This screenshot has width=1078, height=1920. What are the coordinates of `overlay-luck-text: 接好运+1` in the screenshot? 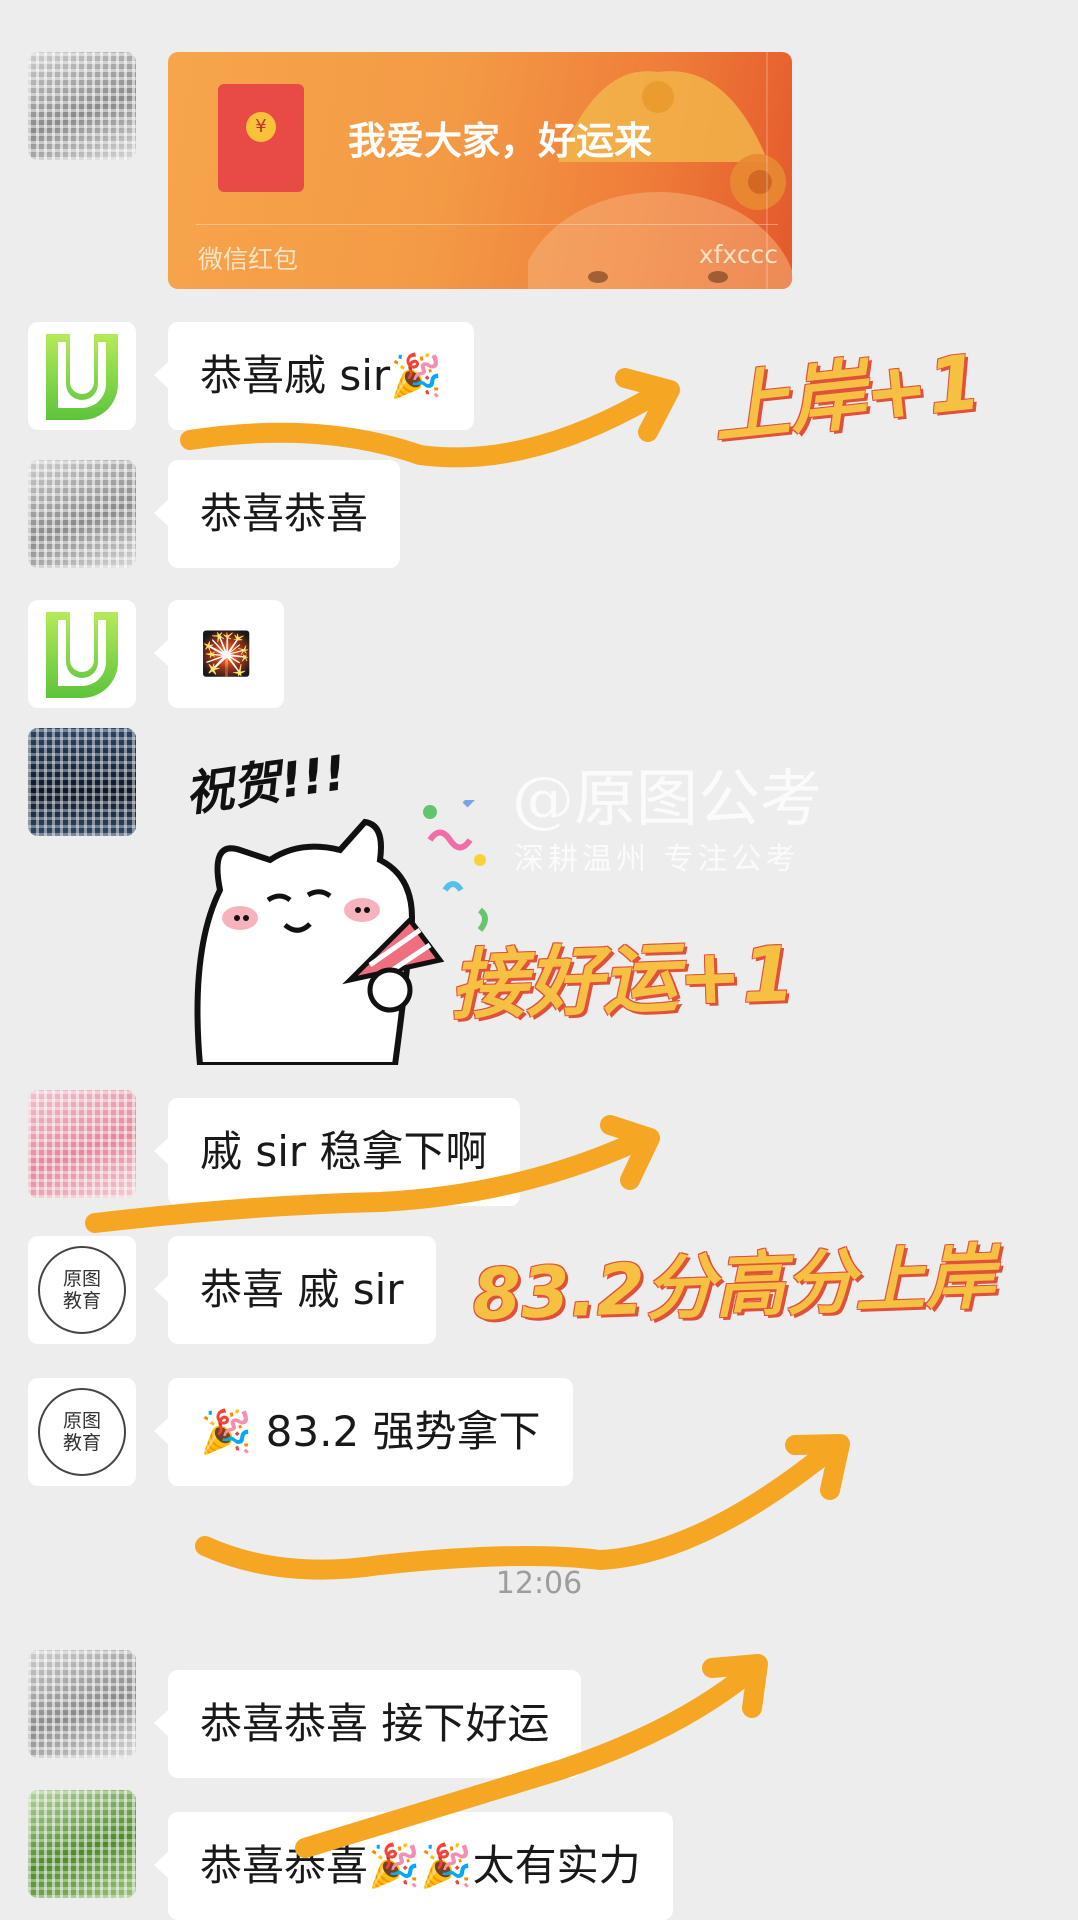 It's located at (622, 979).